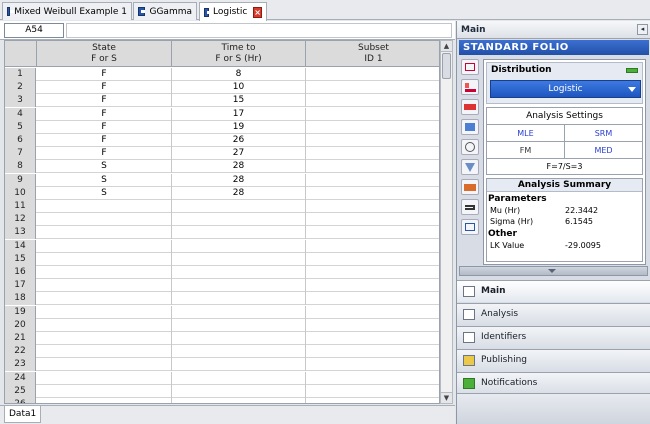  I want to click on calculation-table-icon, so click(470, 187).